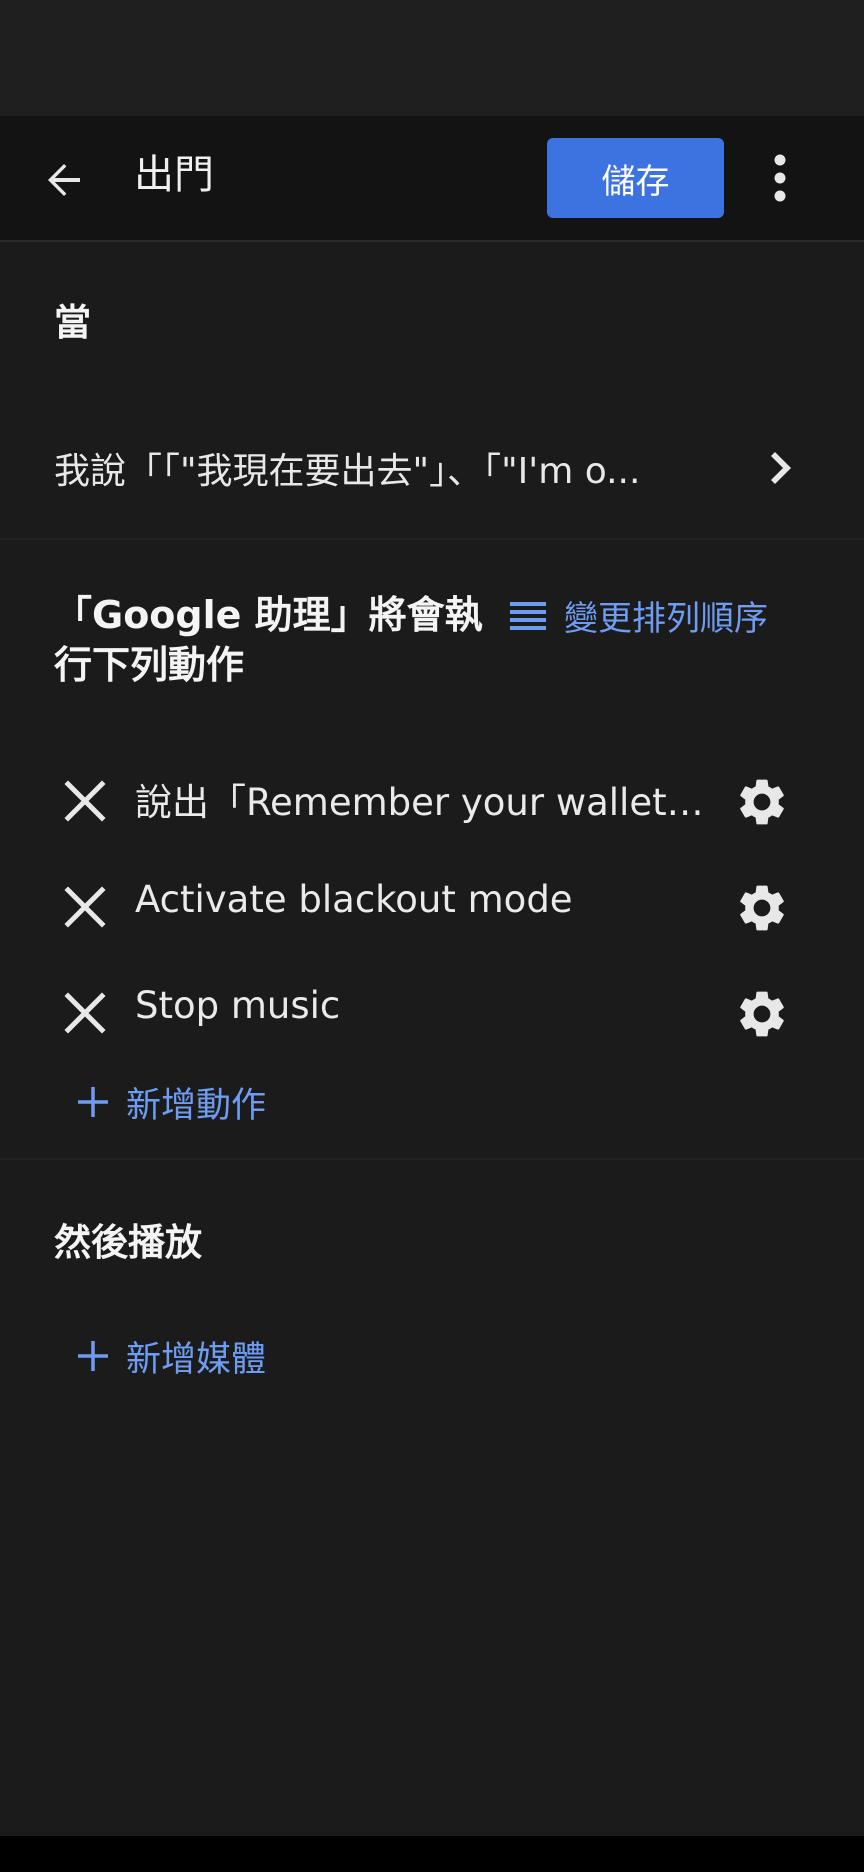  What do you see at coordinates (781, 468) in the screenshot?
I see `chevron-right-icon` at bounding box center [781, 468].